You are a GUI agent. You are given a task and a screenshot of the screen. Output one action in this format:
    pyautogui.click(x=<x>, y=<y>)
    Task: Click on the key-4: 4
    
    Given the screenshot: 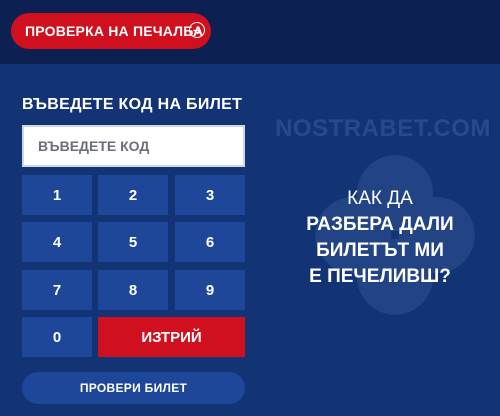 What is the action you would take?
    pyautogui.click(x=57, y=242)
    